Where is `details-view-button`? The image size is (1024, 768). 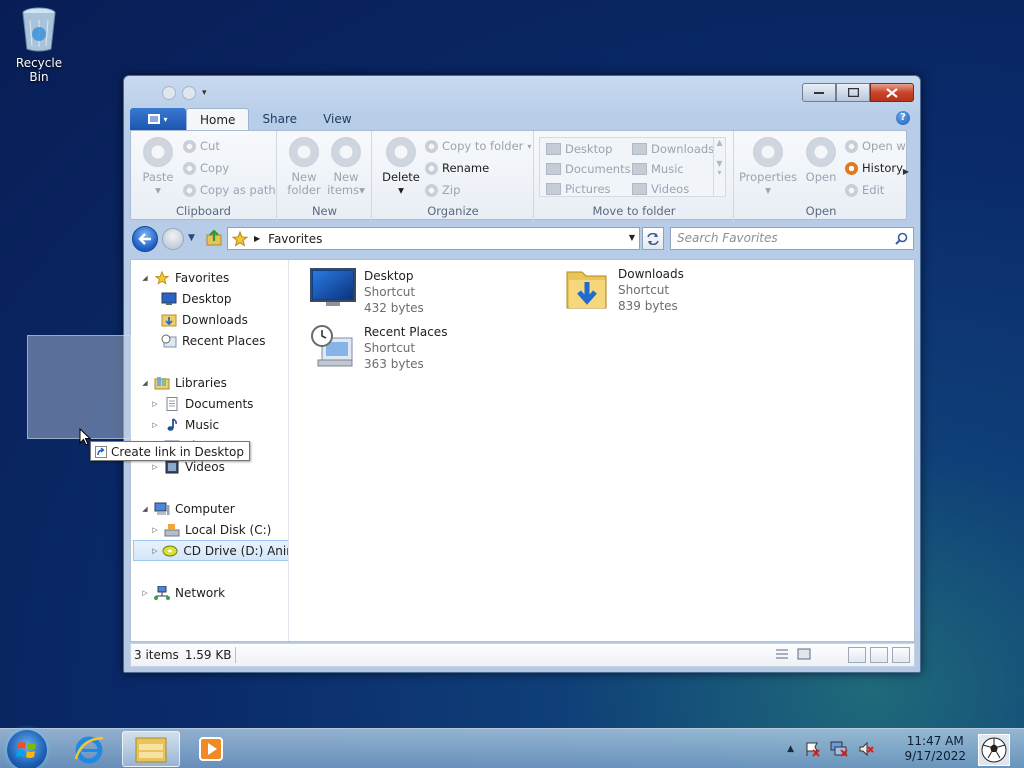
details-view-button is located at coordinates (783, 655).